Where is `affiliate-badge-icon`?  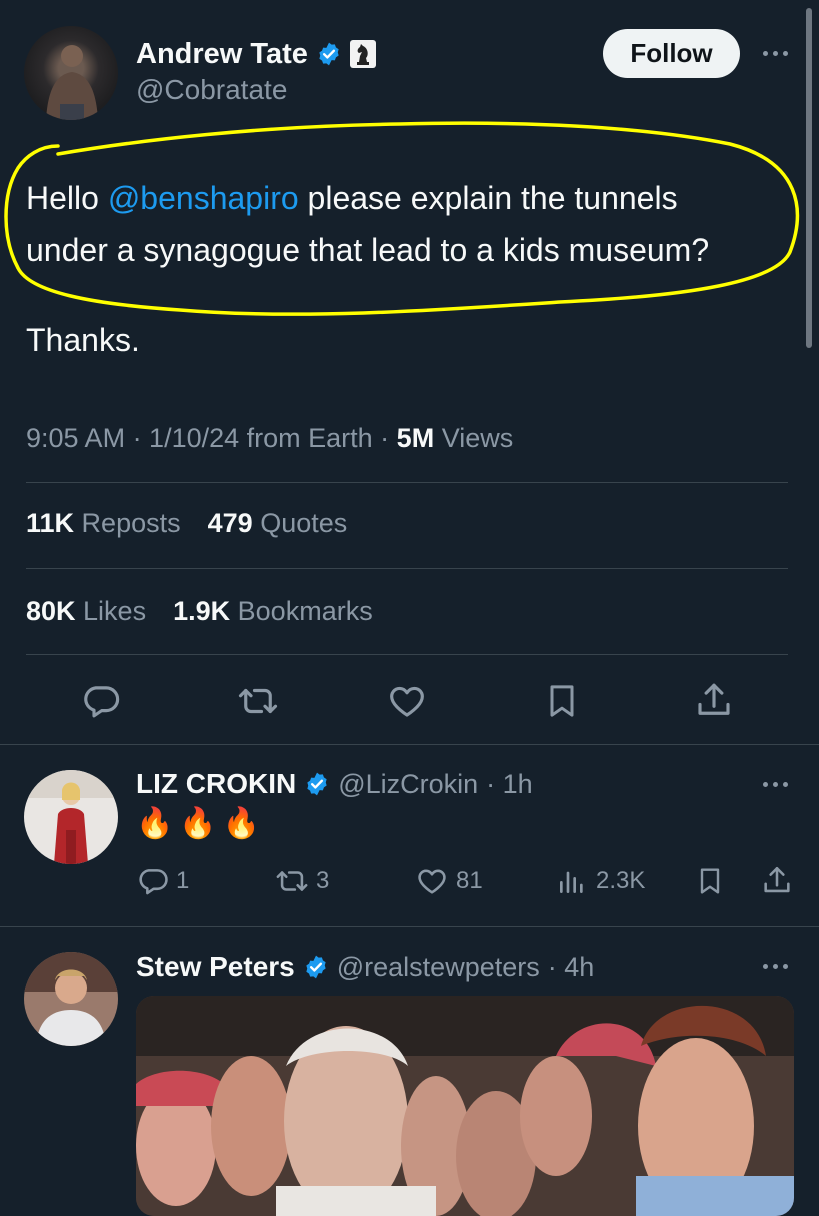 affiliate-badge-icon is located at coordinates (362, 54).